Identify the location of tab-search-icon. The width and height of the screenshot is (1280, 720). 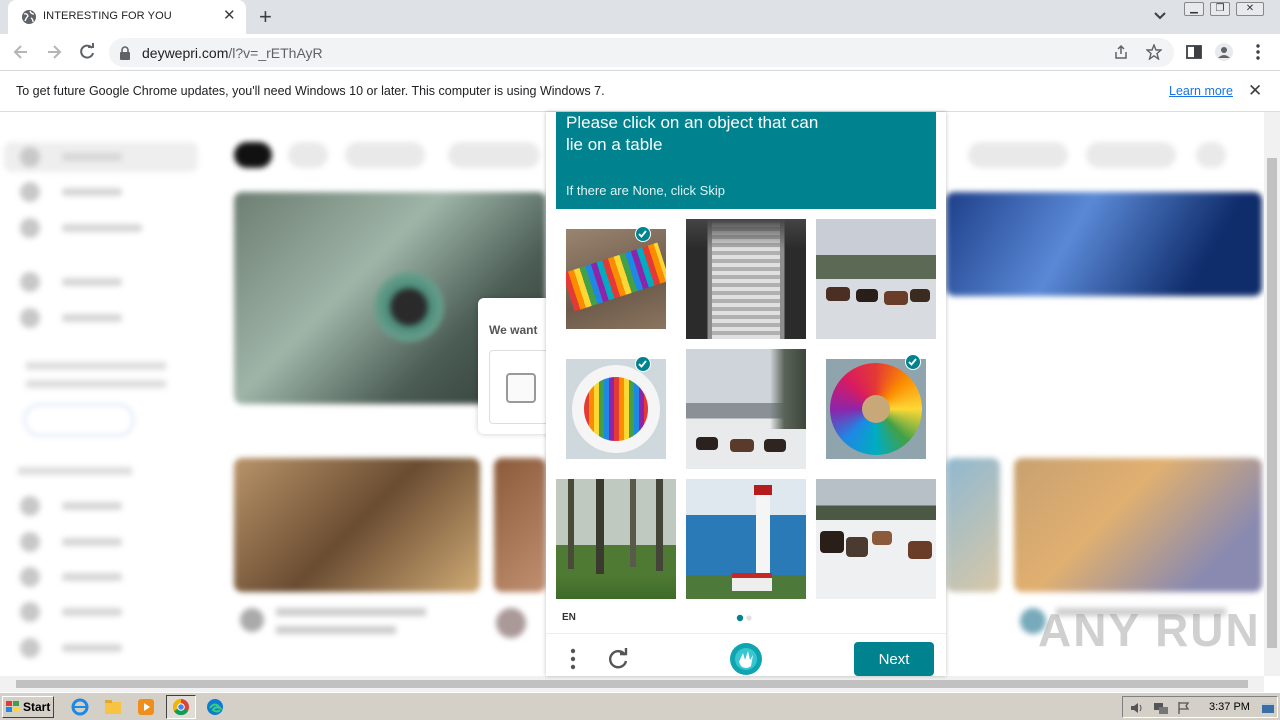
(1160, 16).